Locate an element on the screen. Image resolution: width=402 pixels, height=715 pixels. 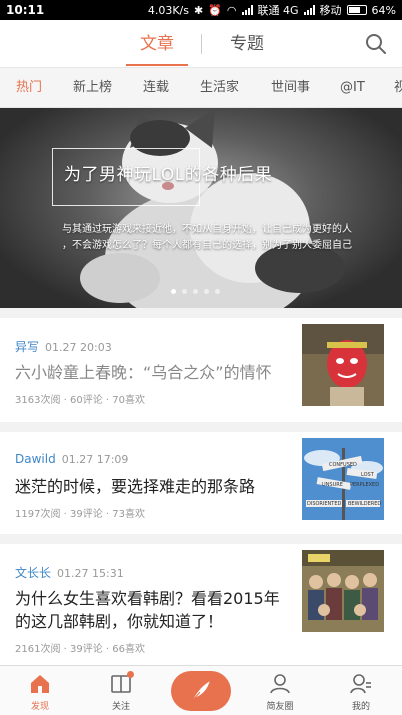
alarm-icon: ⏰ is located at coordinates (215, 10).